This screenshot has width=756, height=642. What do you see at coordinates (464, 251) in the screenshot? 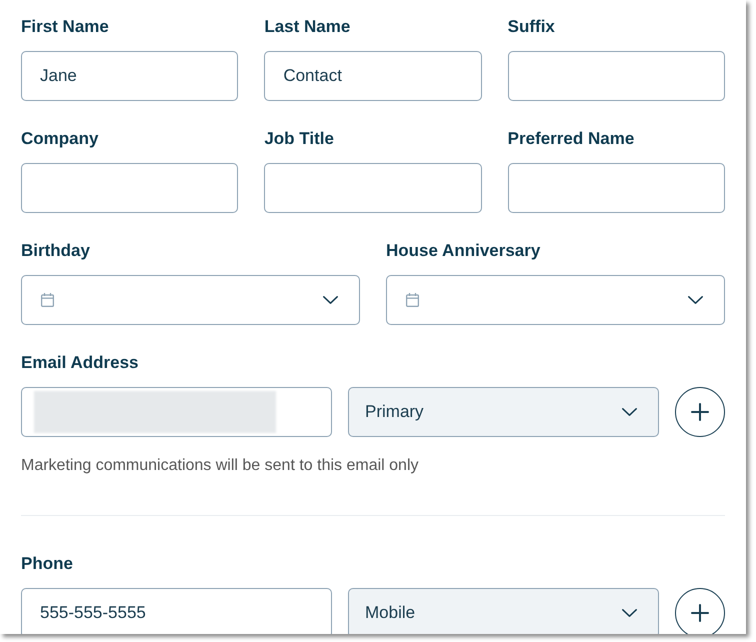
I see `field-label: House Anniversary` at bounding box center [464, 251].